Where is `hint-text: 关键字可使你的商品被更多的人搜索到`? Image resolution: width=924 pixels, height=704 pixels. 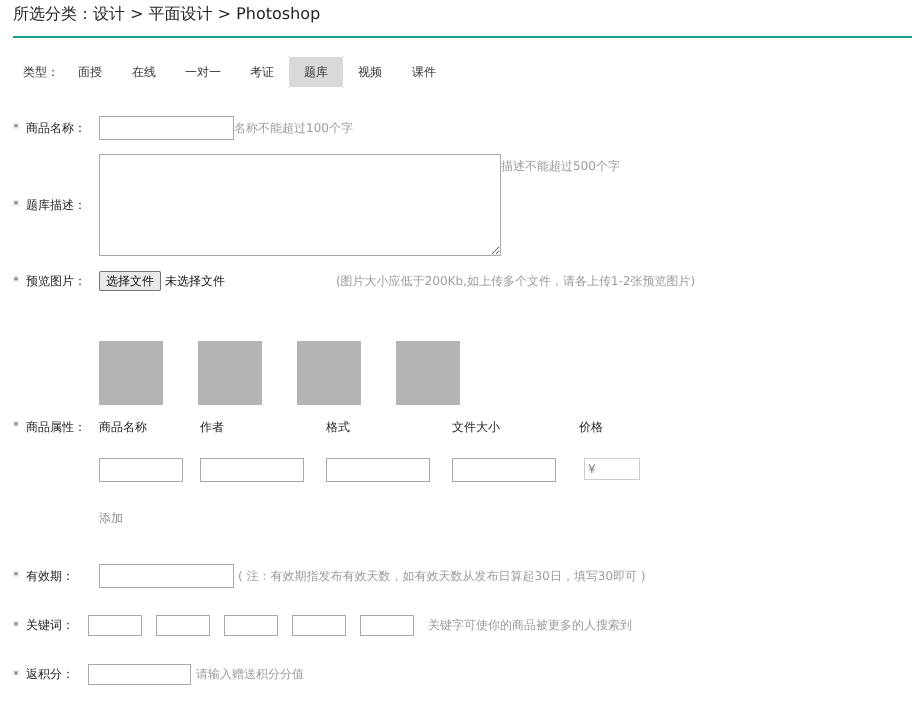 hint-text: 关键字可使你的商品被更多的人搜索到 is located at coordinates (530, 625).